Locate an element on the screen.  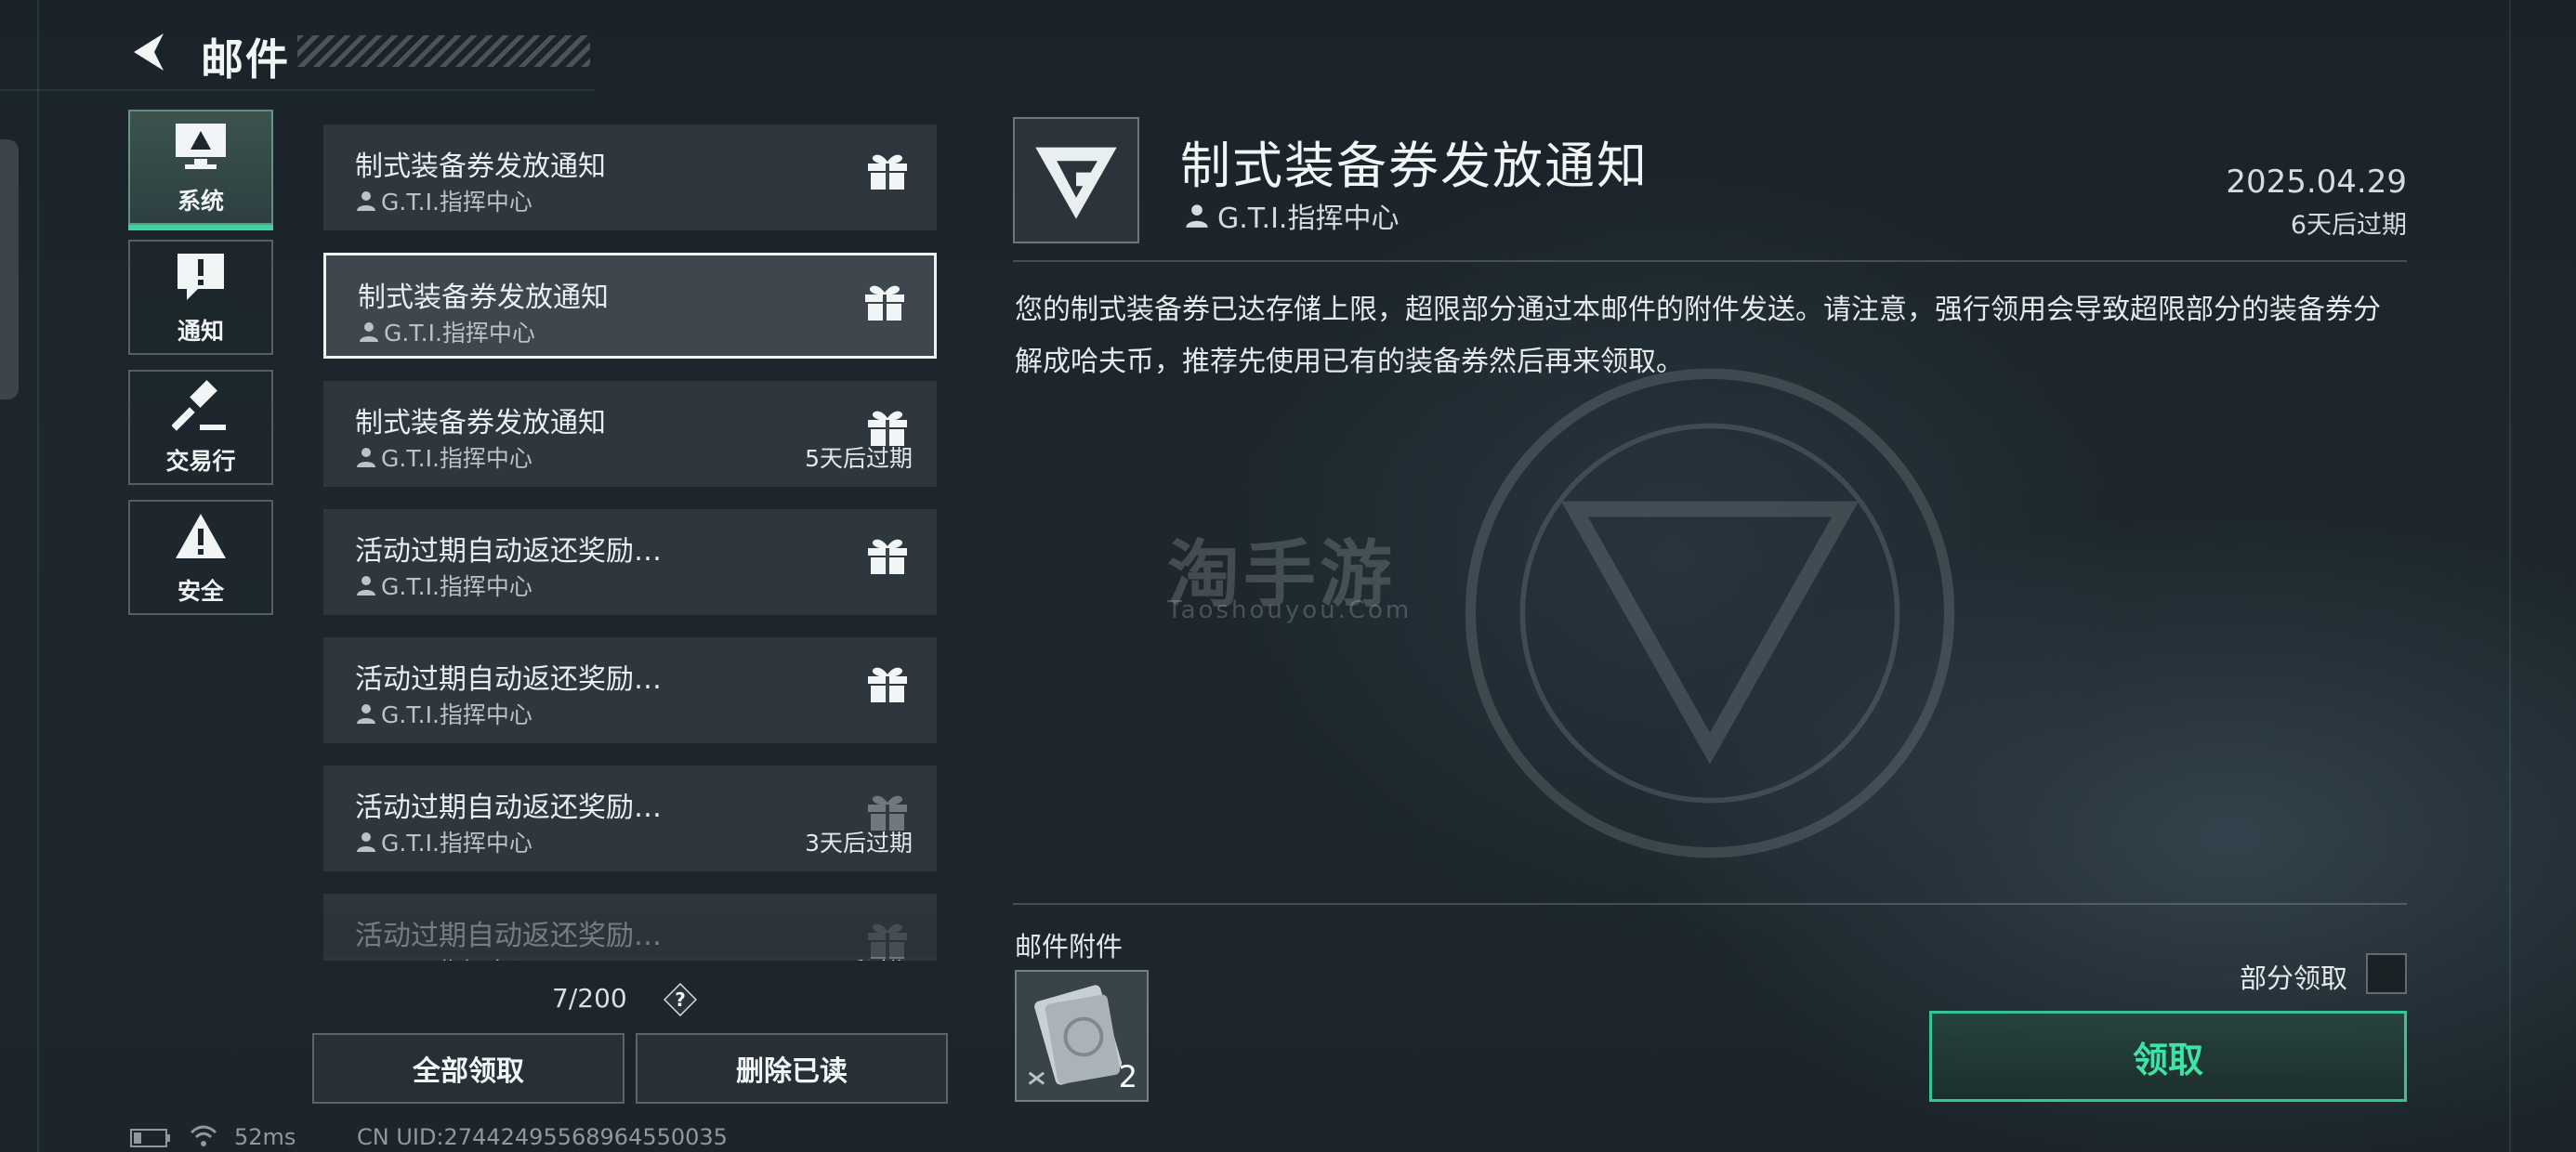
claim-button: 领取 is located at coordinates (2168, 1056).